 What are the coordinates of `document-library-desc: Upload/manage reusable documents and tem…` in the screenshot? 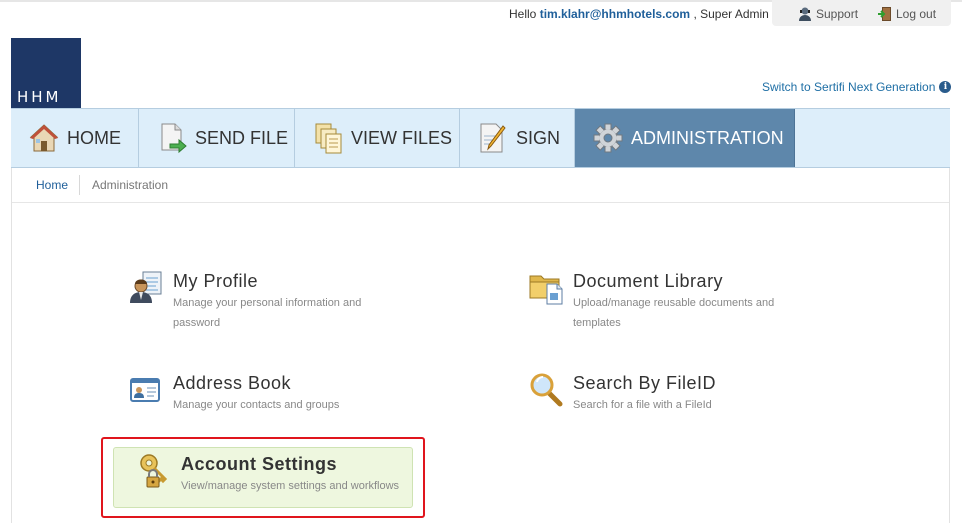 It's located at (673, 313).